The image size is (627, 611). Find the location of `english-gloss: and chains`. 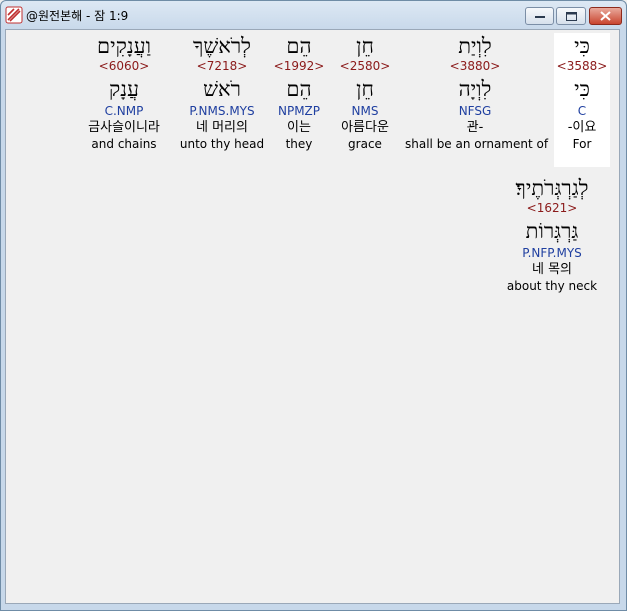

english-gloss: and chains is located at coordinates (124, 144).